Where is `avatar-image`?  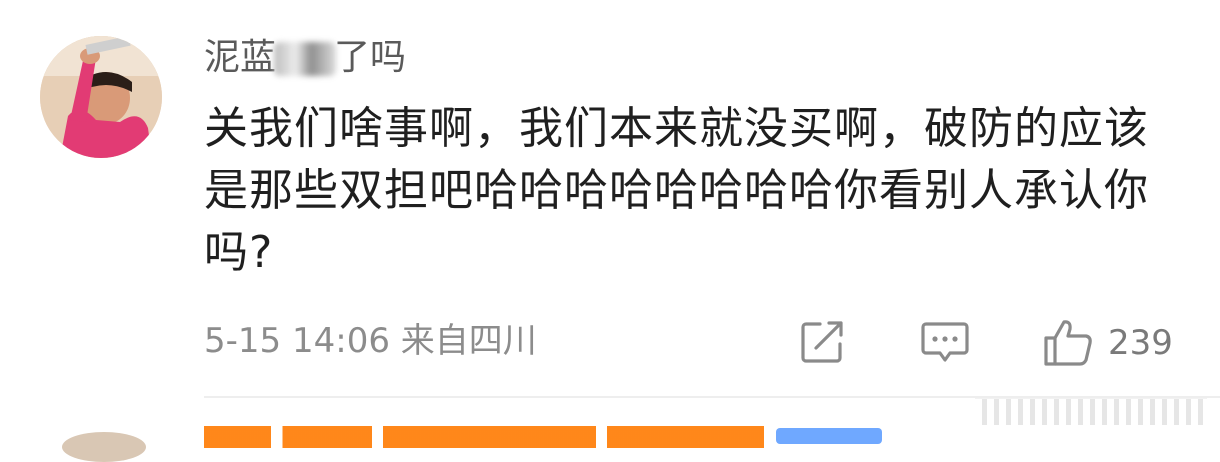
avatar-image is located at coordinates (101, 97).